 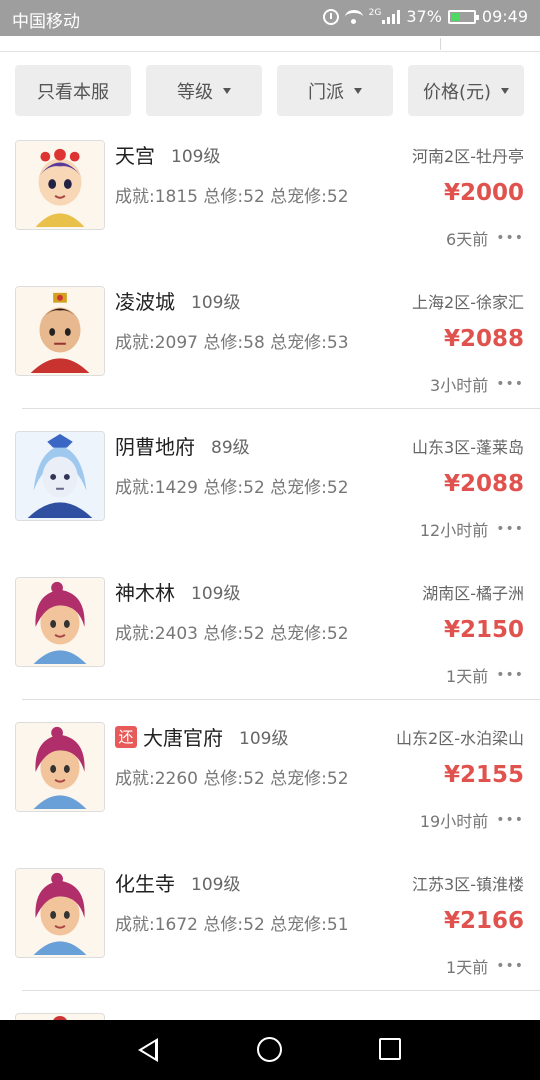 What do you see at coordinates (440, 44) in the screenshot?
I see `scroll-marker` at bounding box center [440, 44].